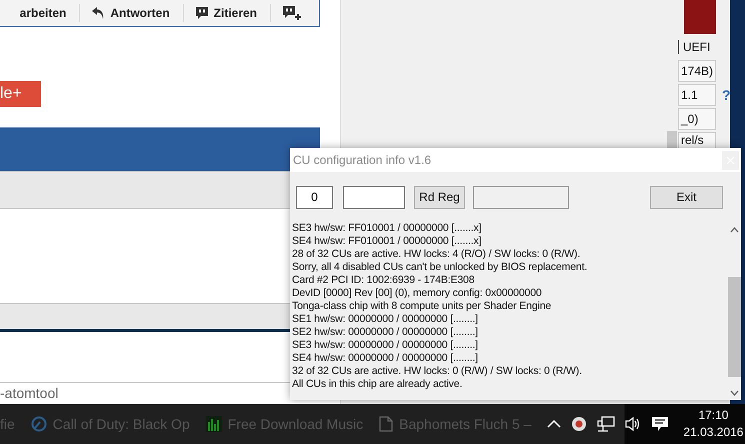 This screenshot has height=444, width=745. What do you see at coordinates (29, 393) in the screenshot?
I see `address-text: -atomtool` at bounding box center [29, 393].